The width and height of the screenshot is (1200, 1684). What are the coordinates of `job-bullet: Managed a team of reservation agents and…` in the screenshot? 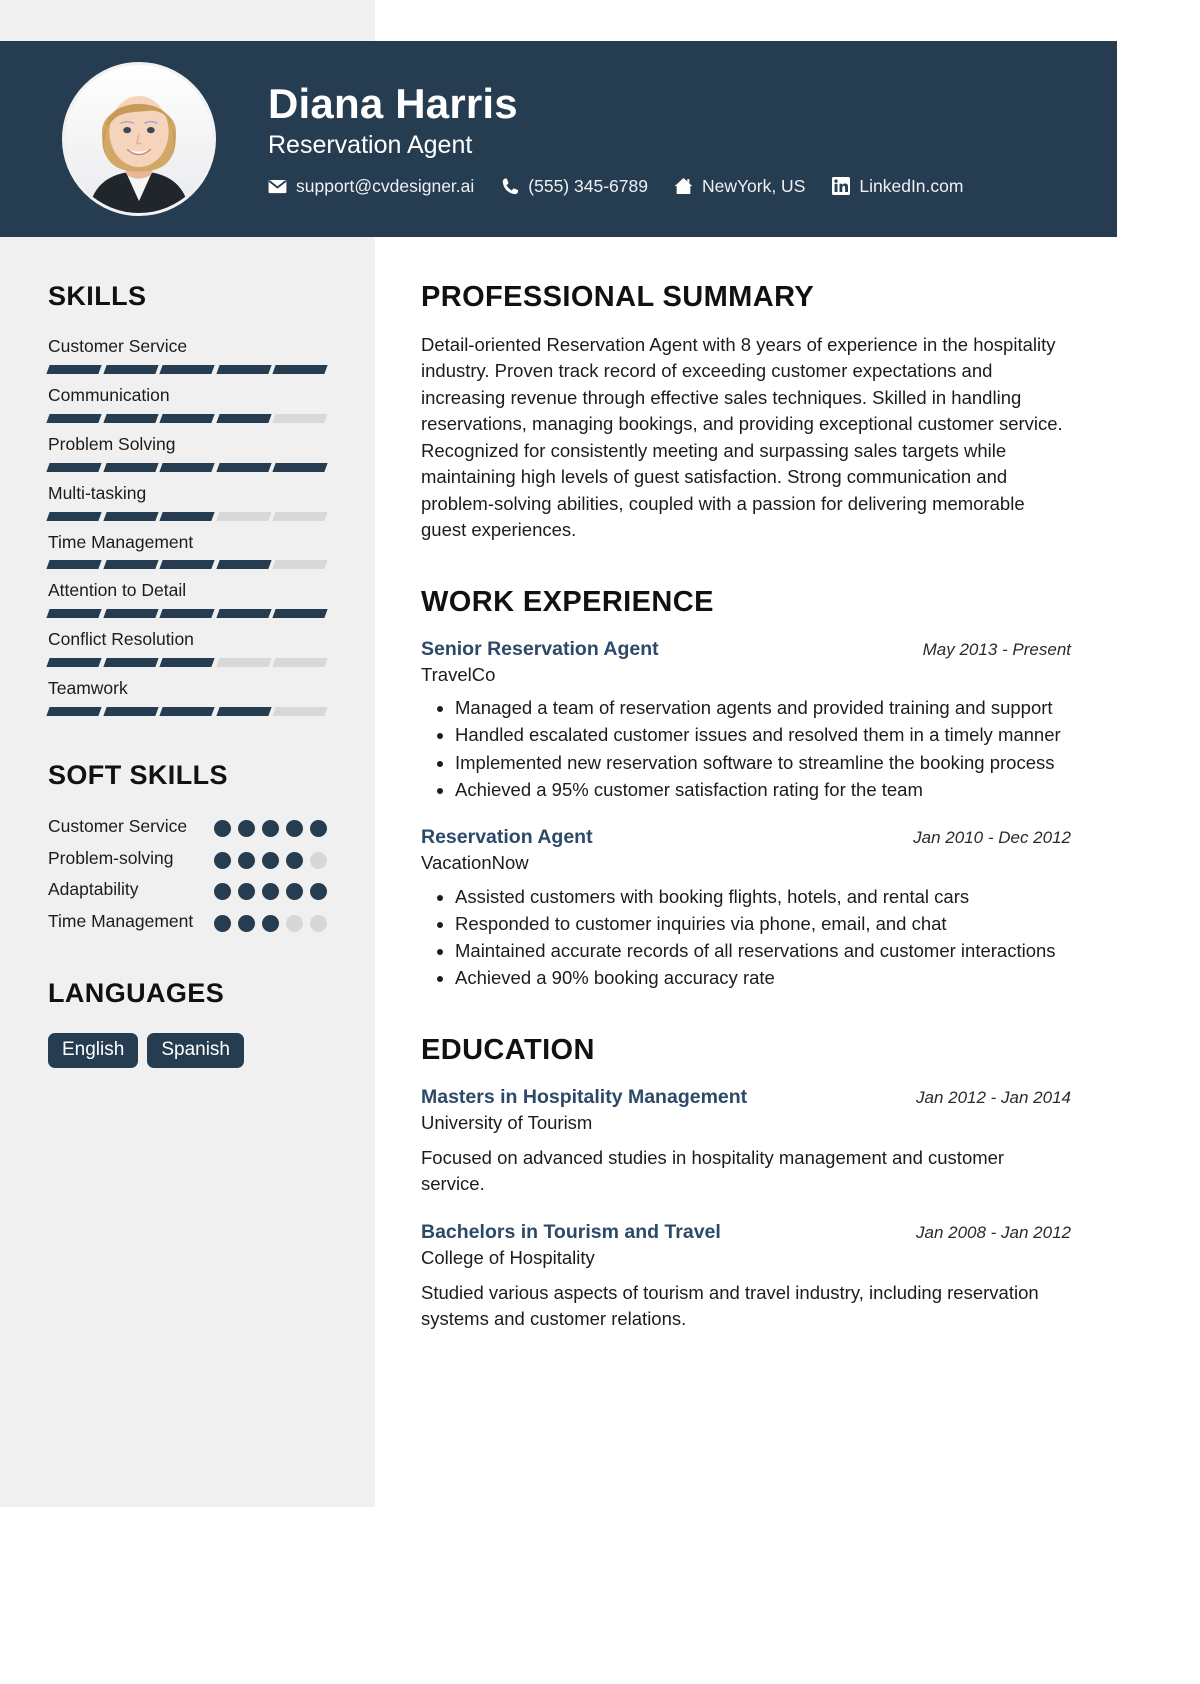 It's located at (763, 708).